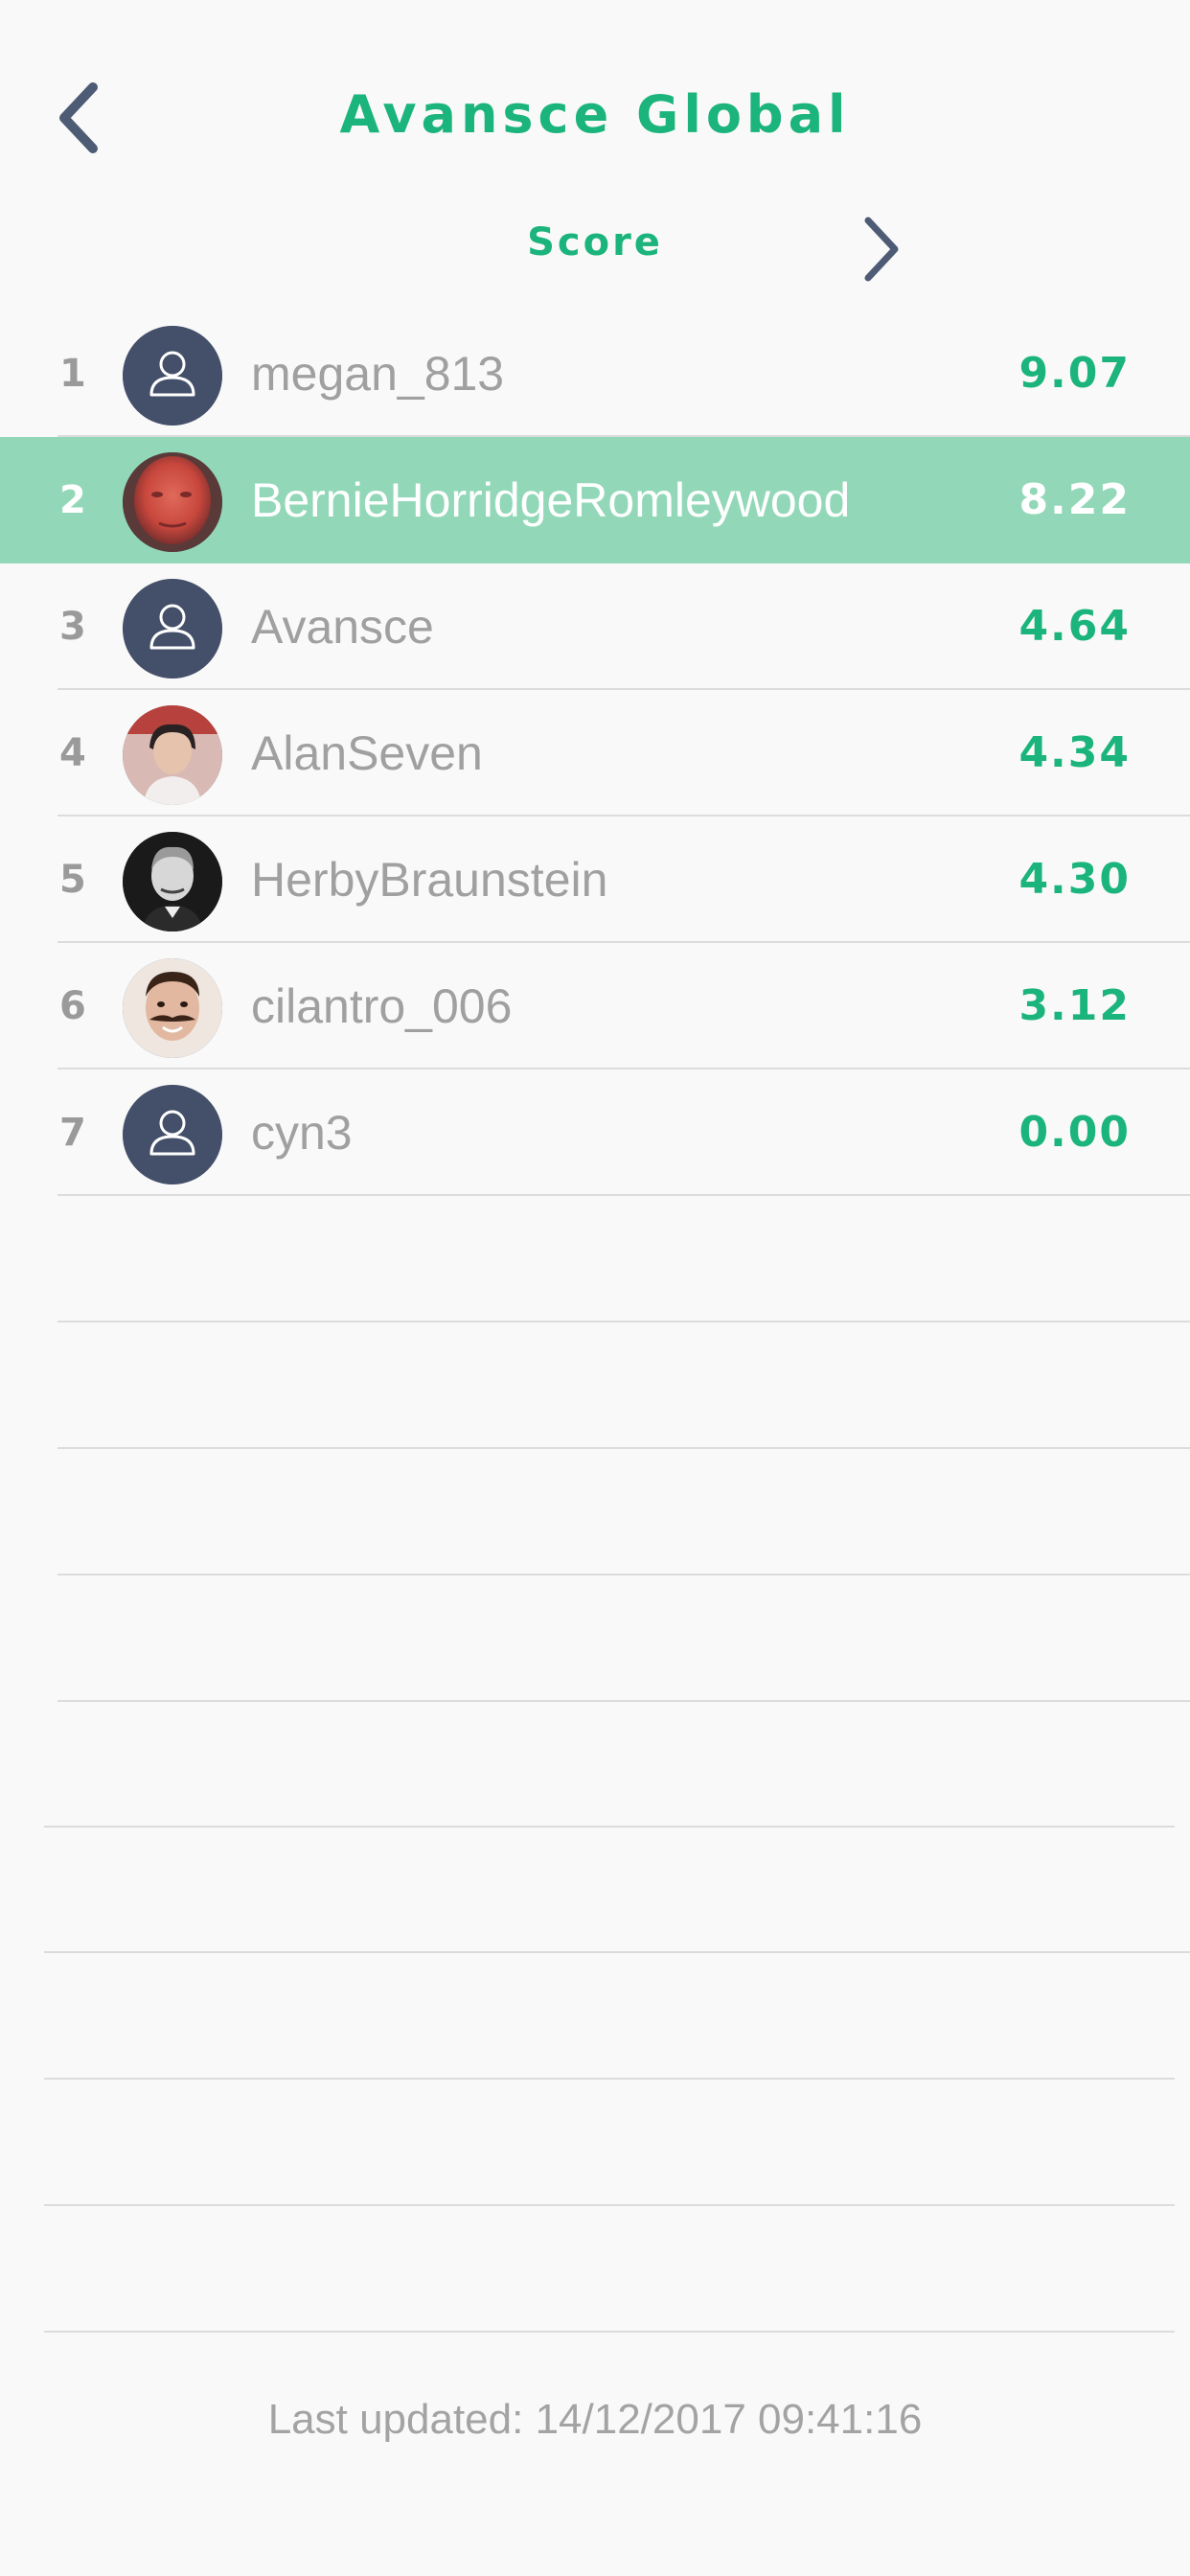  I want to click on username: BernieHorridgeRomleywood, so click(551, 500).